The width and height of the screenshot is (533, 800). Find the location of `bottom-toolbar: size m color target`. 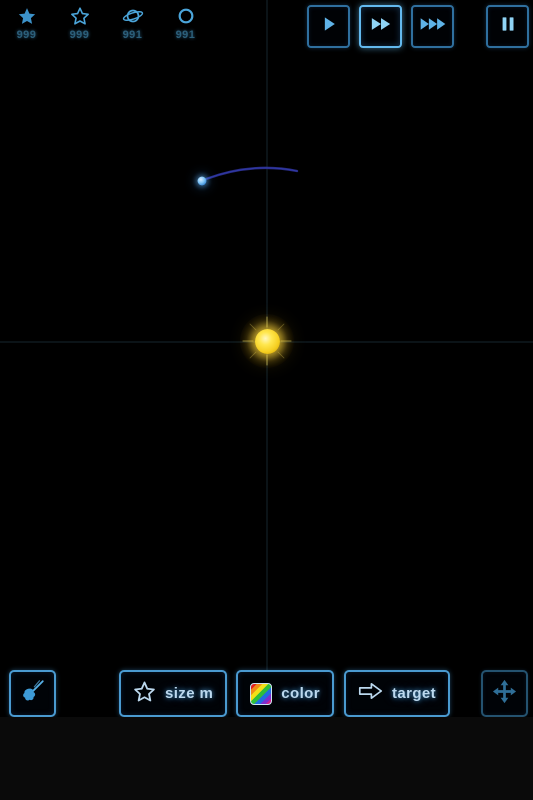

bottom-toolbar: size m color target is located at coordinates (266, 693).